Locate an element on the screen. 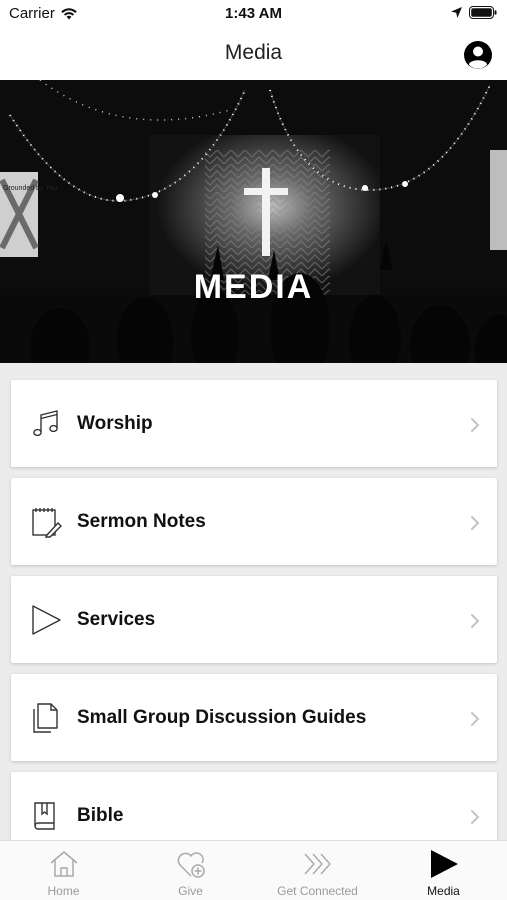 This screenshot has height=900, width=507. tab-get-connected: Get Connected is located at coordinates (317, 870).